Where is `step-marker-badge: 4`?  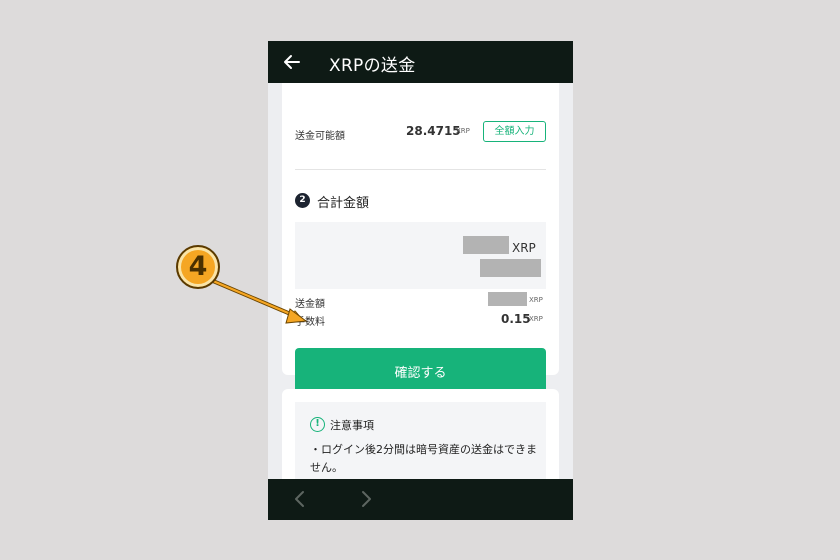
step-marker-badge: 4 is located at coordinates (198, 267).